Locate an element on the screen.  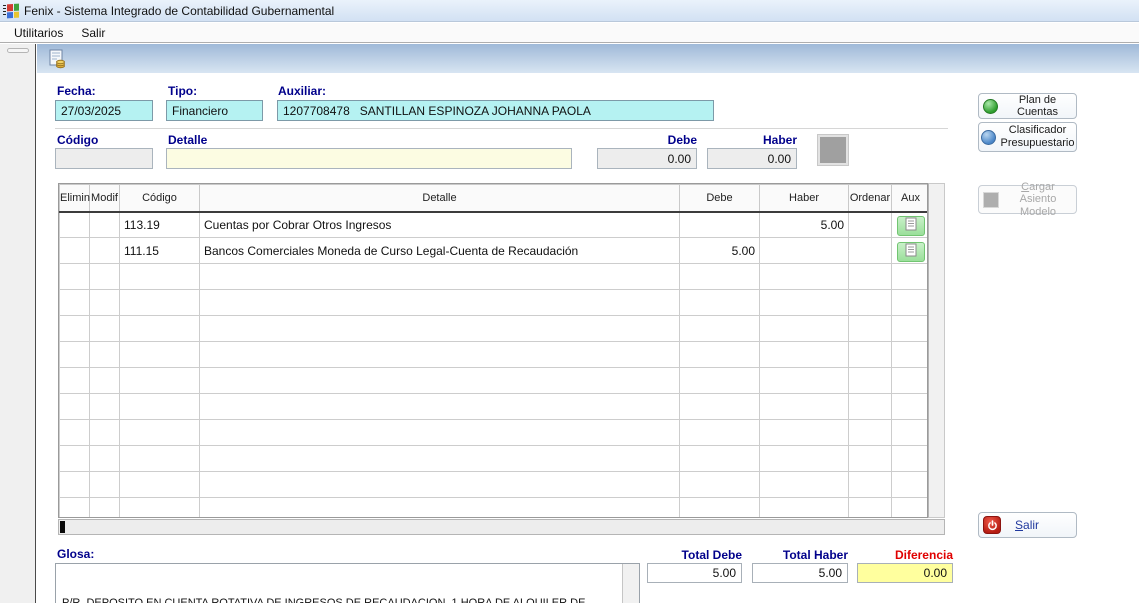
scrollbar-thumb is located at coordinates (62, 527).